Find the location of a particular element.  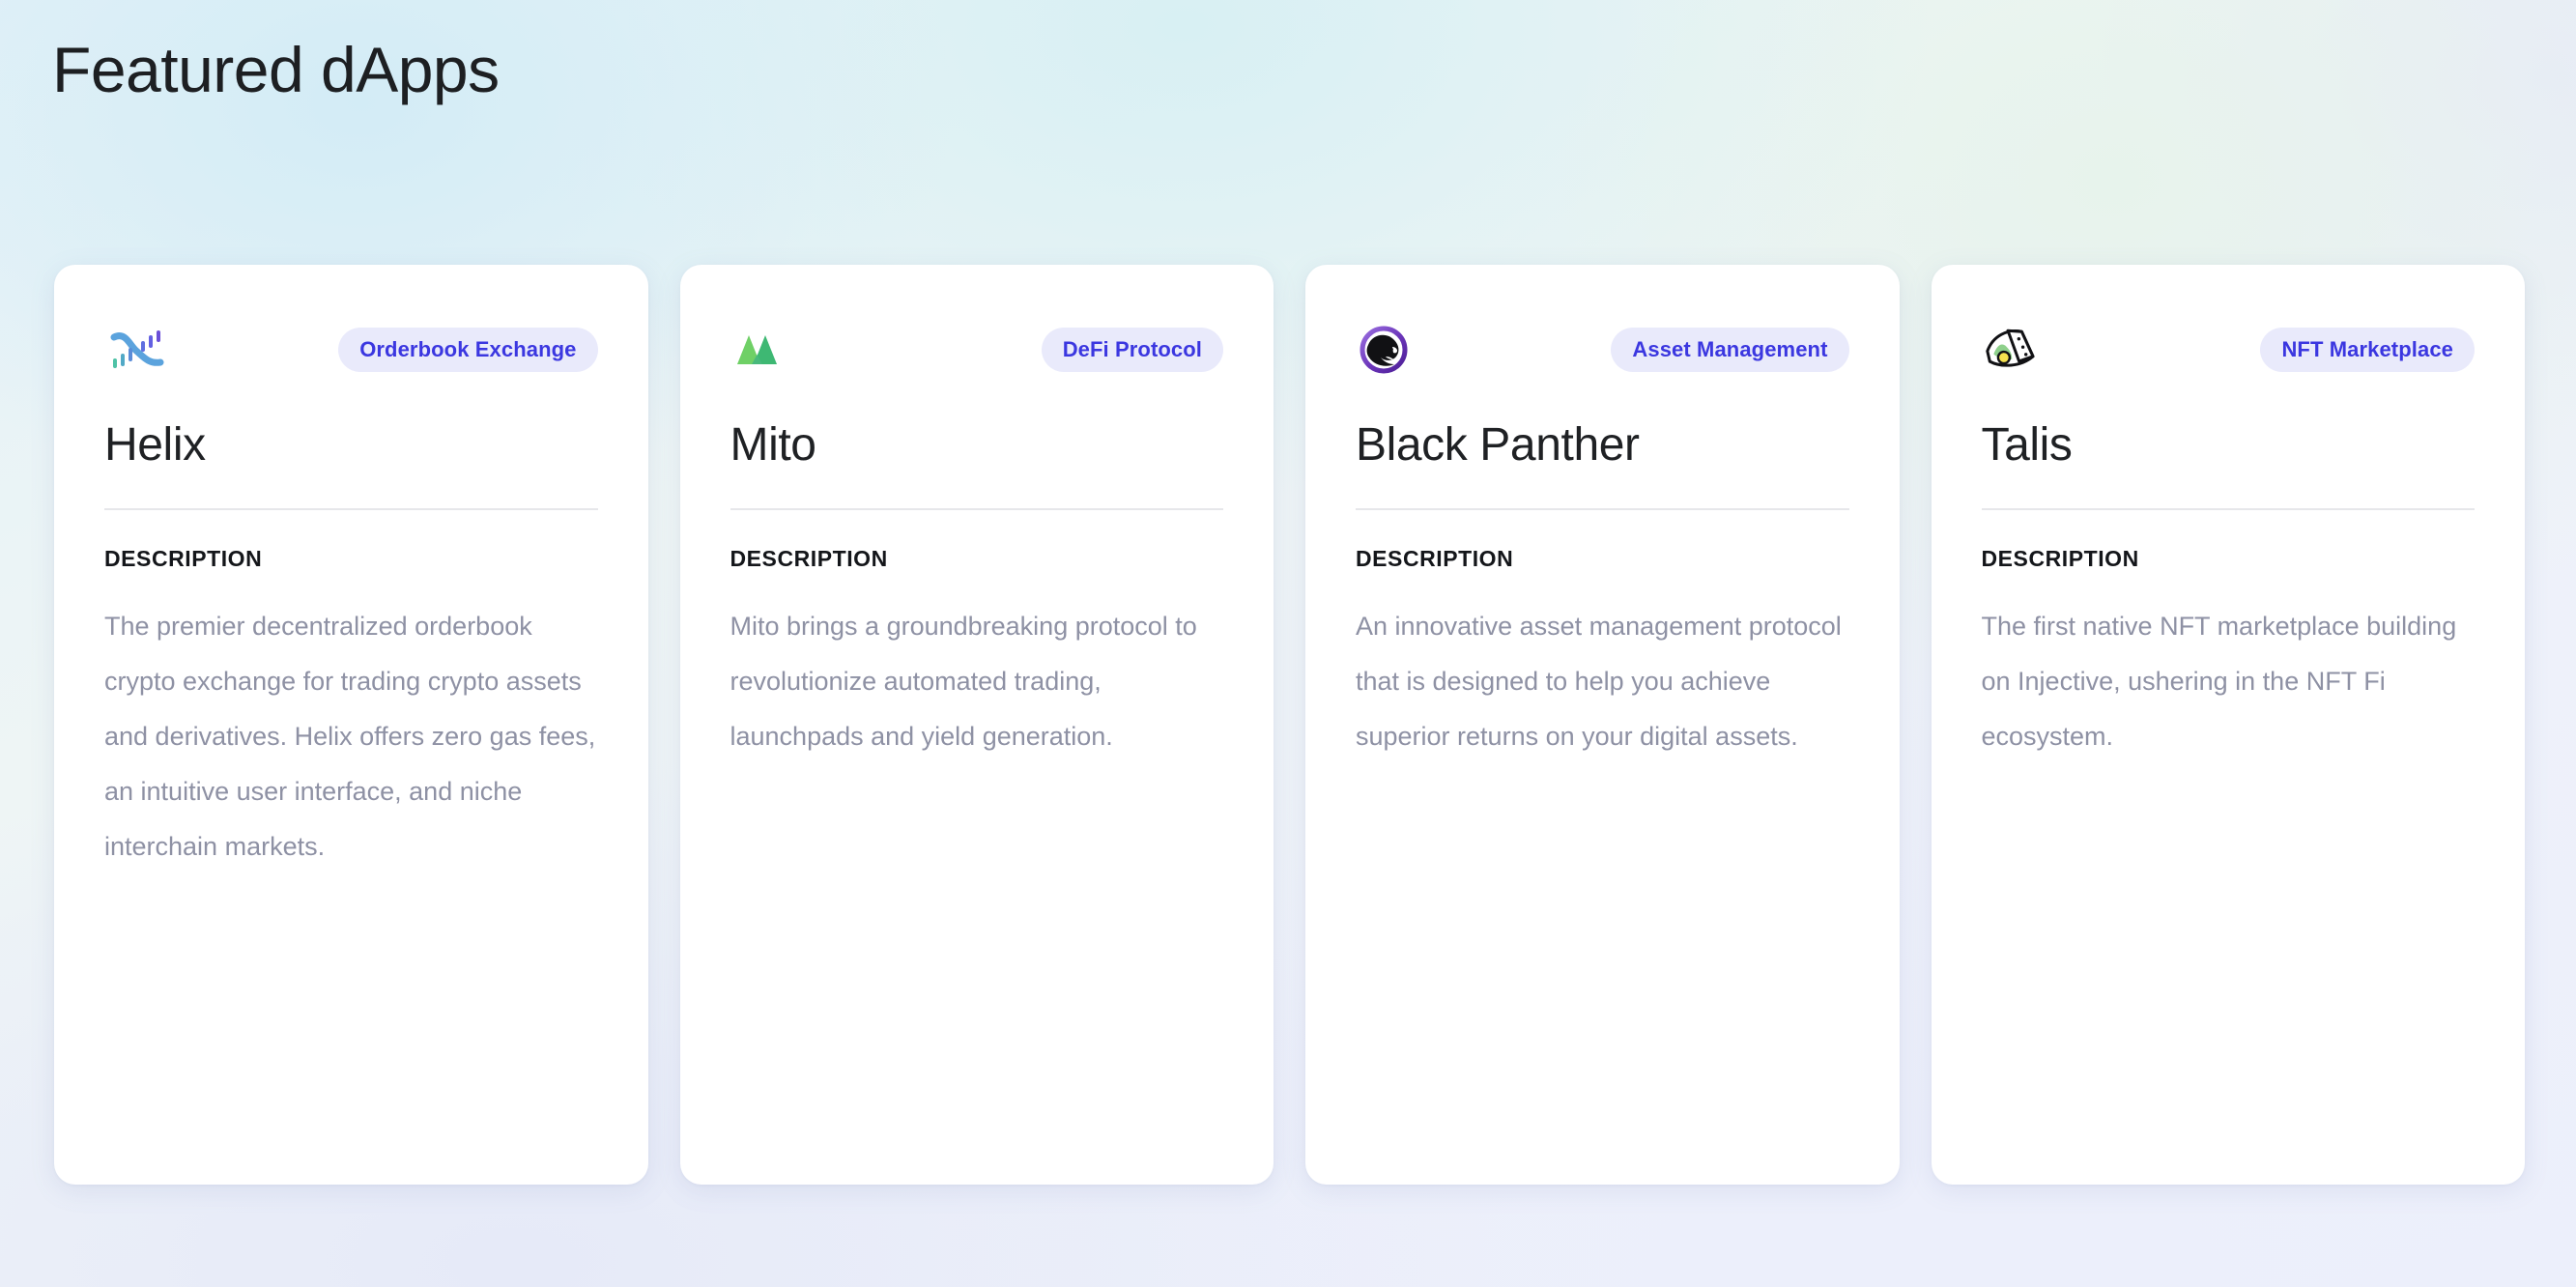

card-category-badge: DeFi Protocol is located at coordinates (1132, 350).